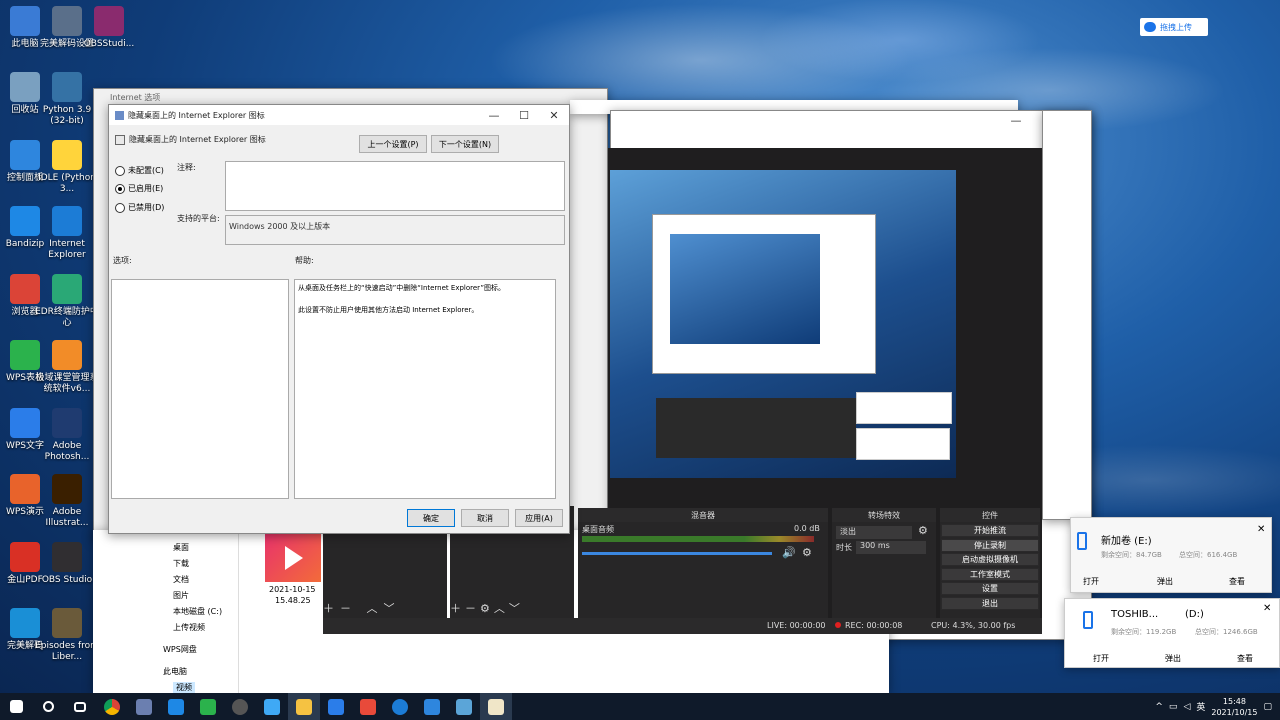 The height and width of the screenshot is (720, 1280). What do you see at coordinates (400, 706) in the screenshot?
I see `taskbar-ie` at bounding box center [400, 706].